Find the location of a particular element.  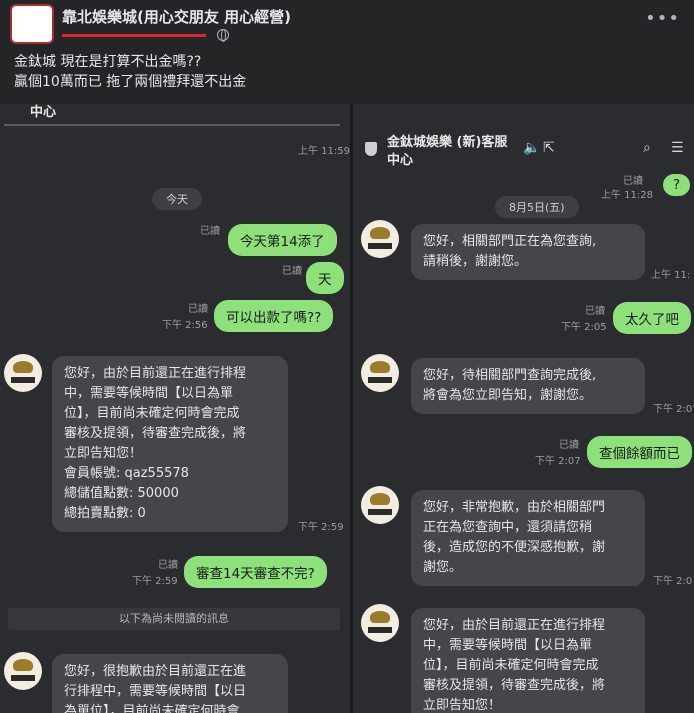

page-avatar is located at coordinates (32, 24).